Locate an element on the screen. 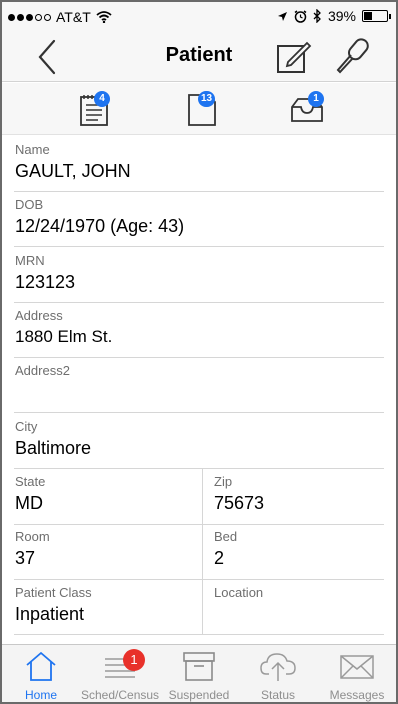 The width and height of the screenshot is (398, 704). name-field: Name GAULT, JOHN is located at coordinates (73, 162).